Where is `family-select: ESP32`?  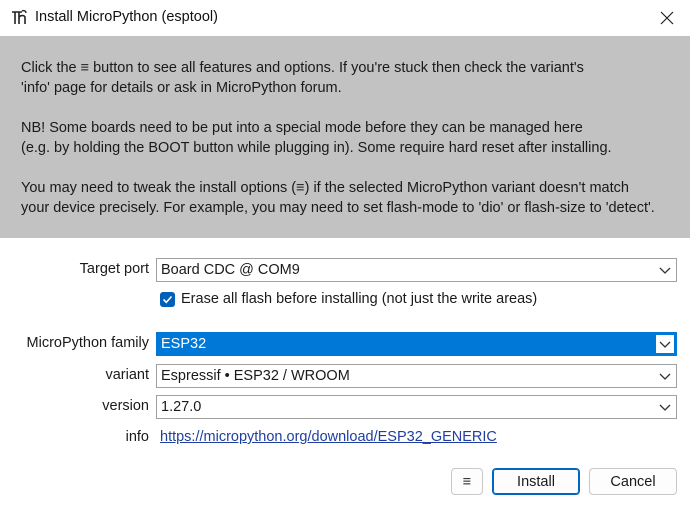 family-select: ESP32 is located at coordinates (416, 344).